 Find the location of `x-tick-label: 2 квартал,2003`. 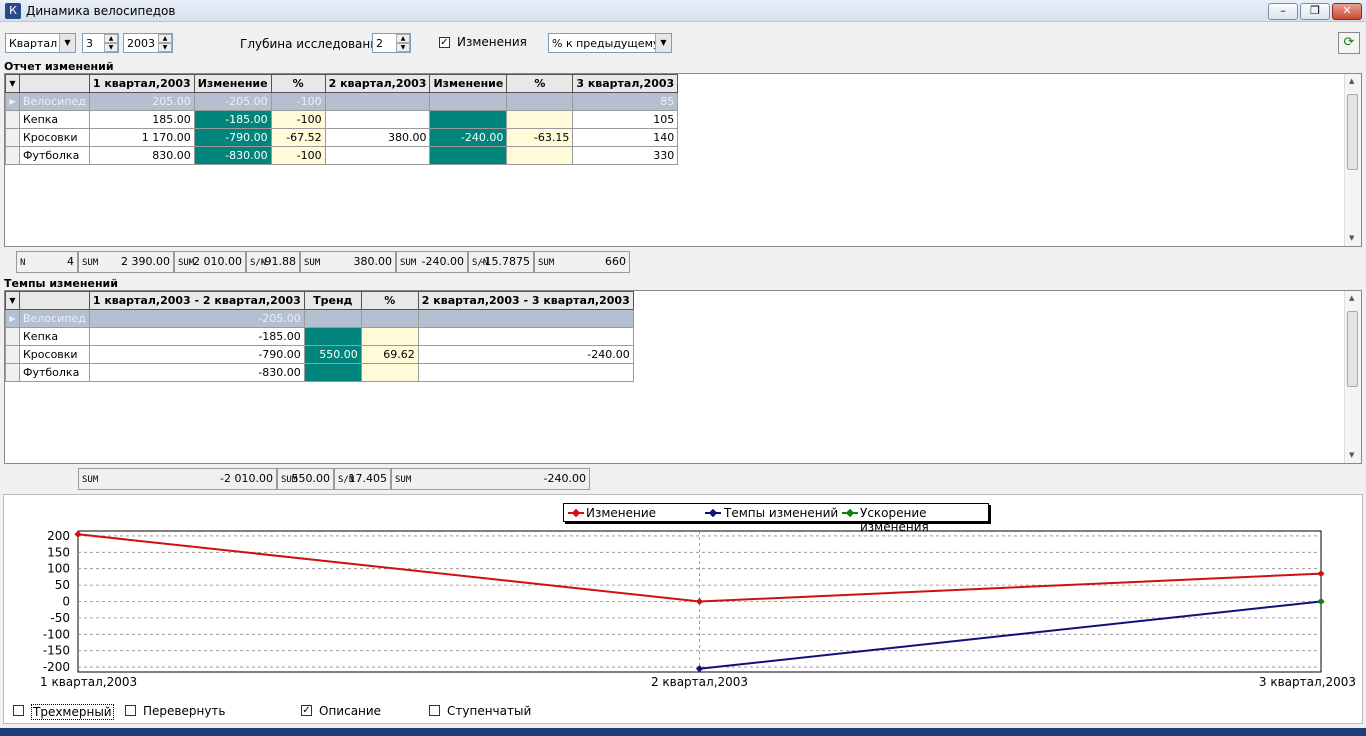

x-tick-label: 2 квартал,2003 is located at coordinates (699, 682).